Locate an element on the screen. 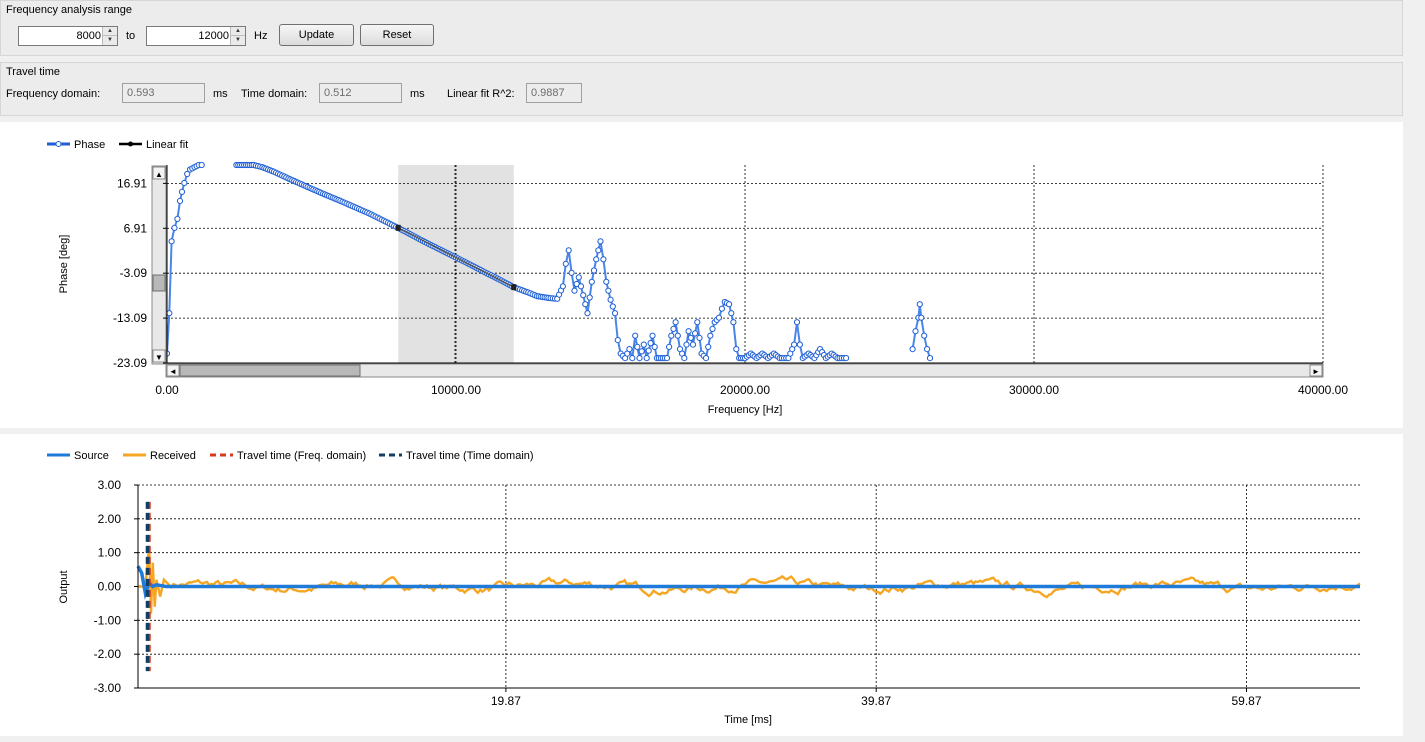 The width and height of the screenshot is (1425, 742). output-y-tick-label: -2.00 is located at coordinates (108, 654).